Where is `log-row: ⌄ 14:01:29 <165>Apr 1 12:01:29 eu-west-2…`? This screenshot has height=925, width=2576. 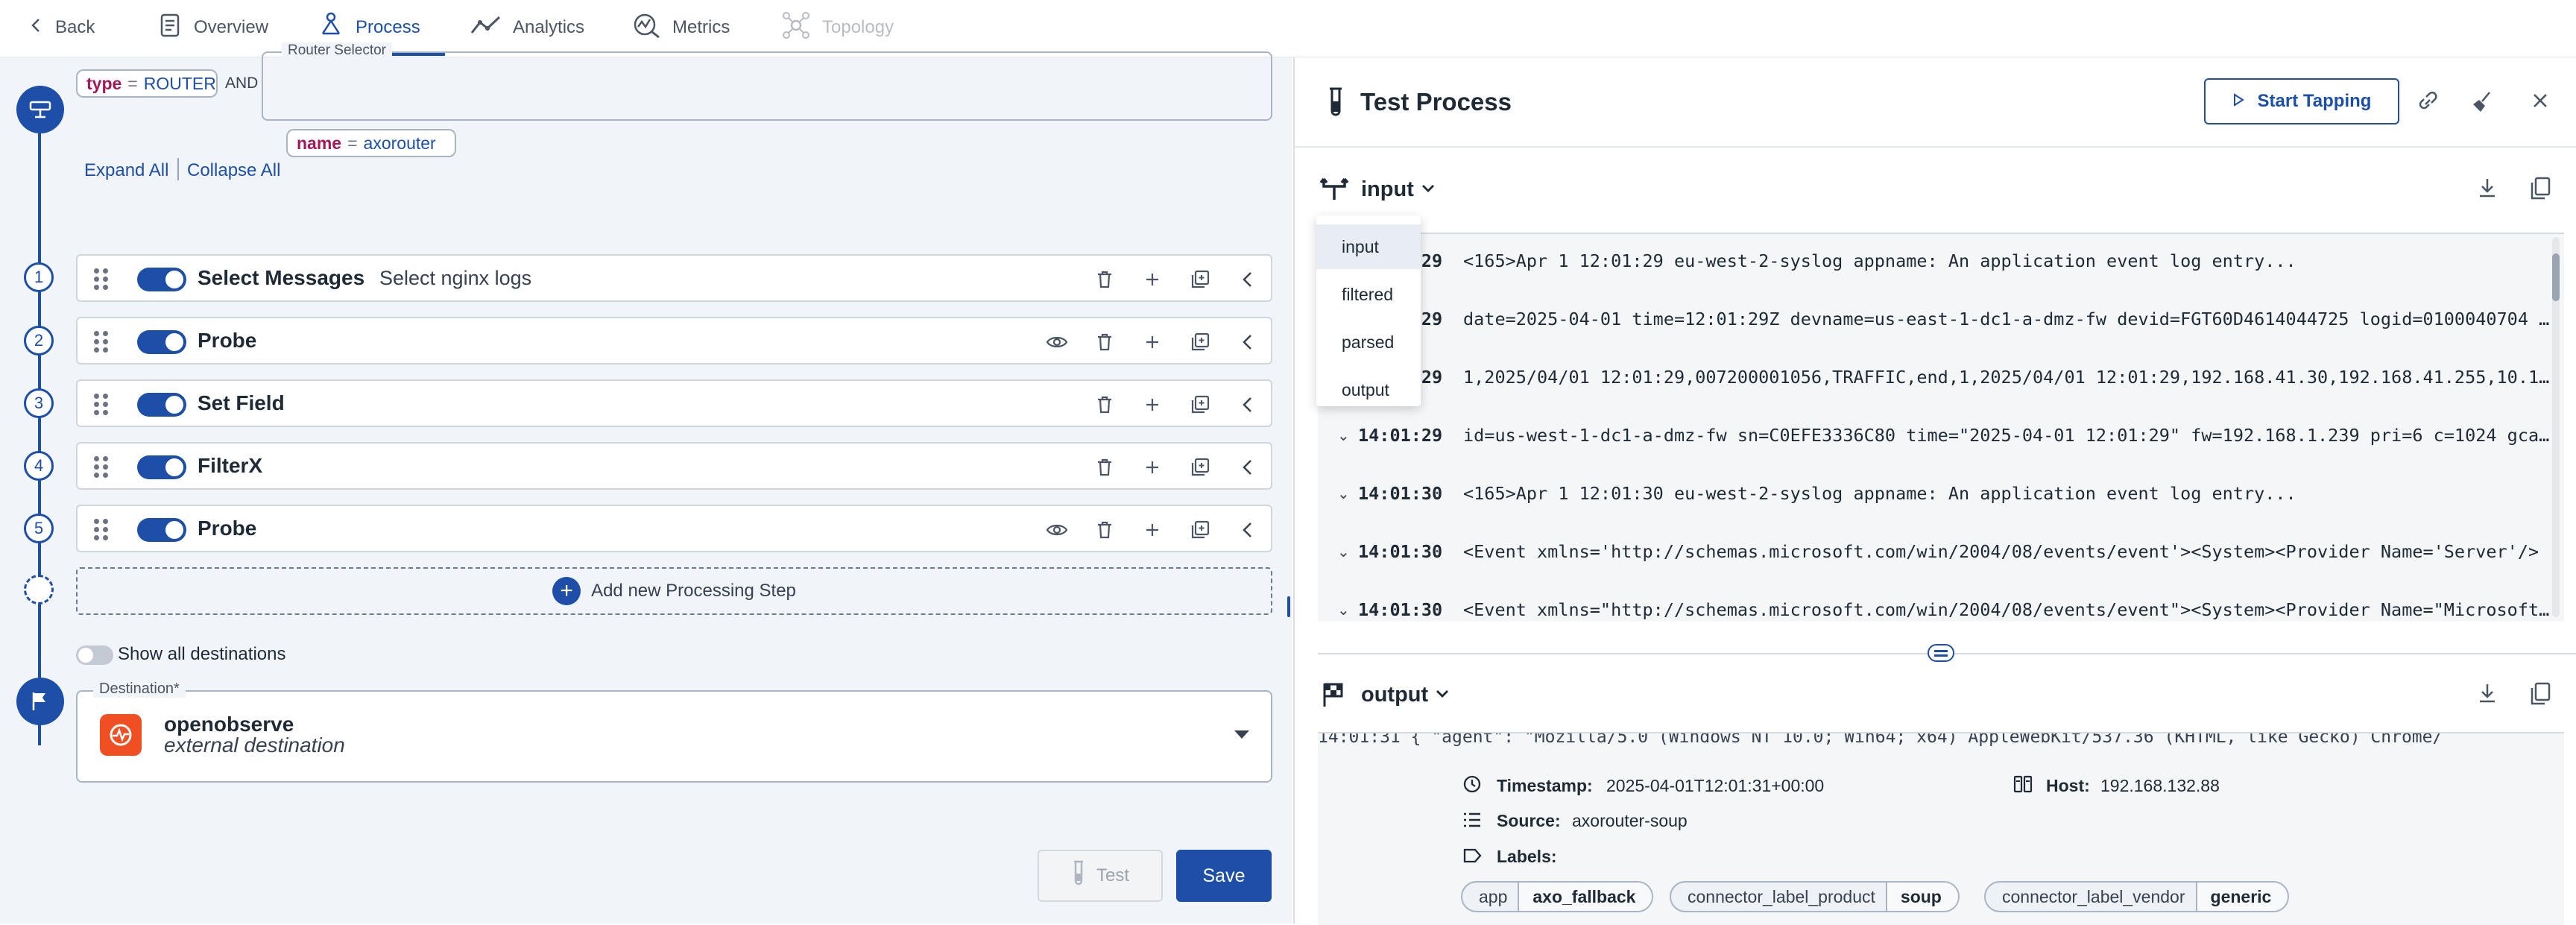
log-row: ⌄ 14:01:29 <165>Apr 1 12:01:29 eu-west-2… is located at coordinates (1936, 260).